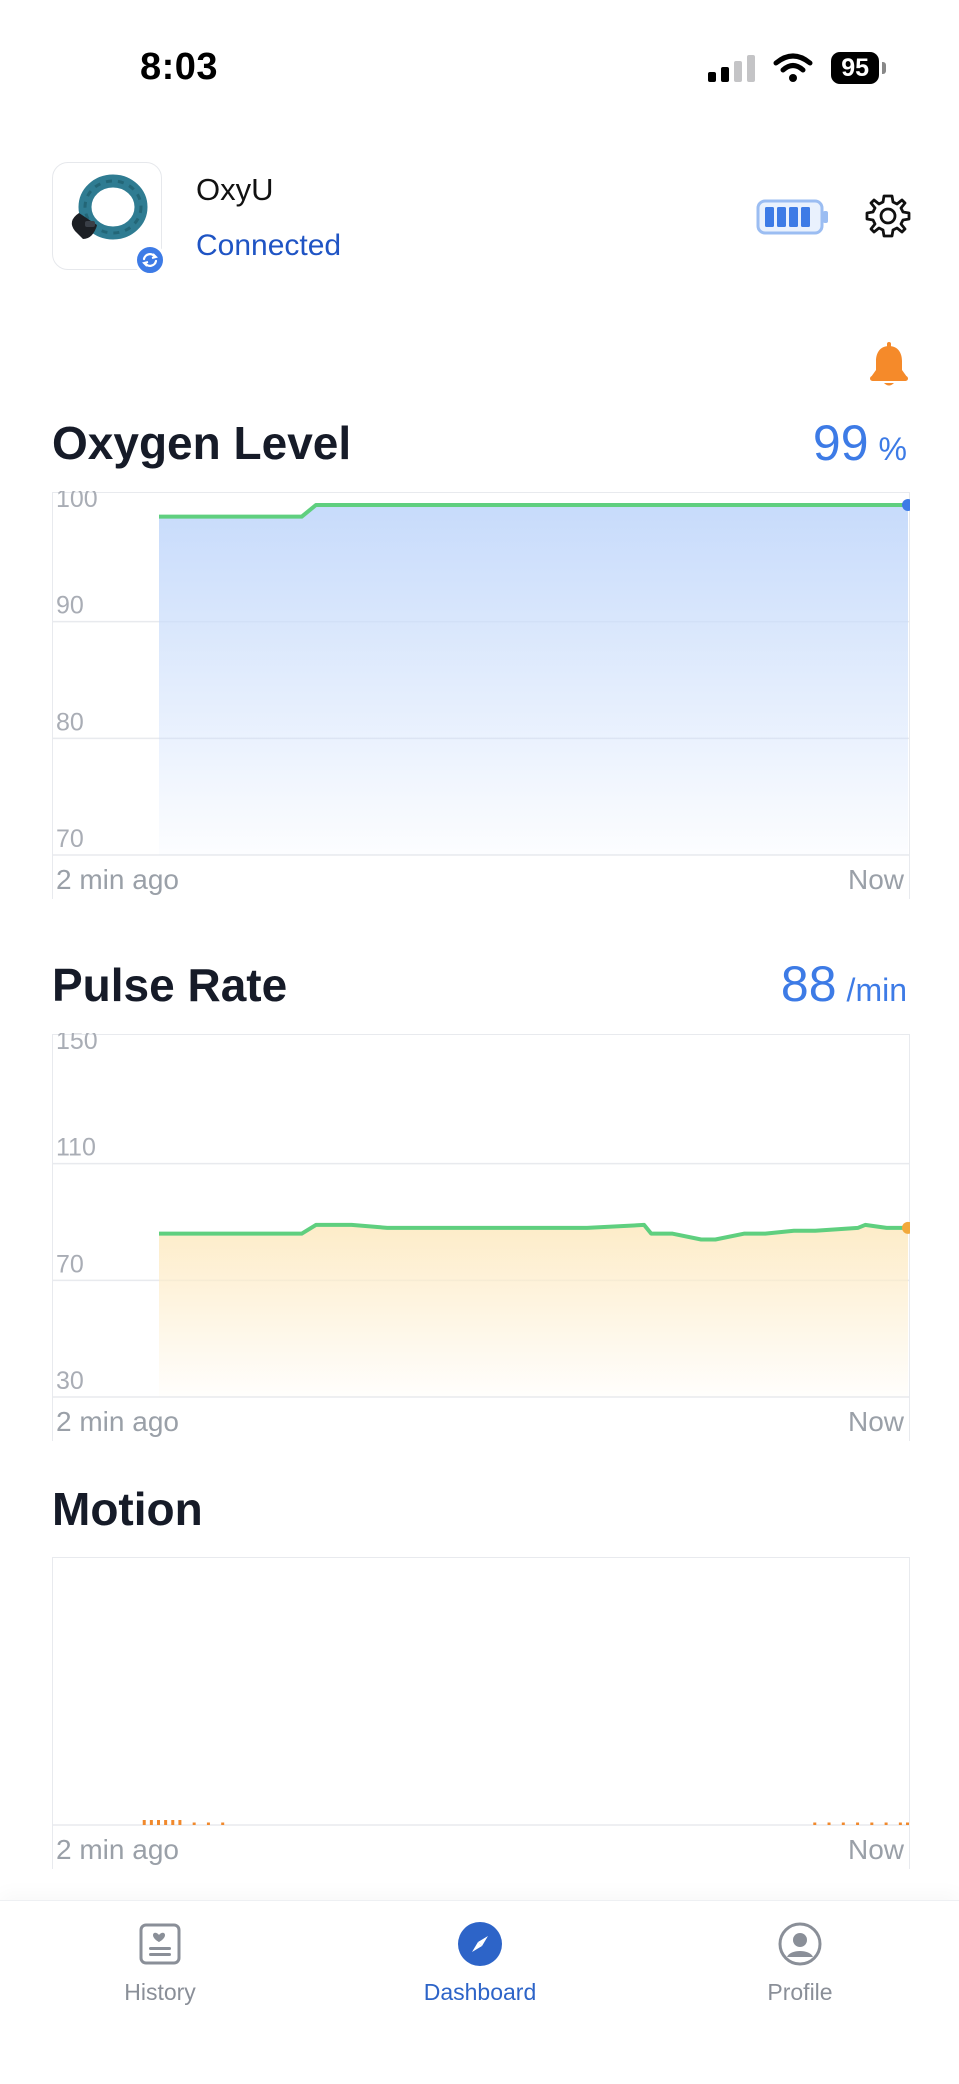  Describe the element at coordinates (269, 245) in the screenshot. I see `connection-status: Connected` at that location.